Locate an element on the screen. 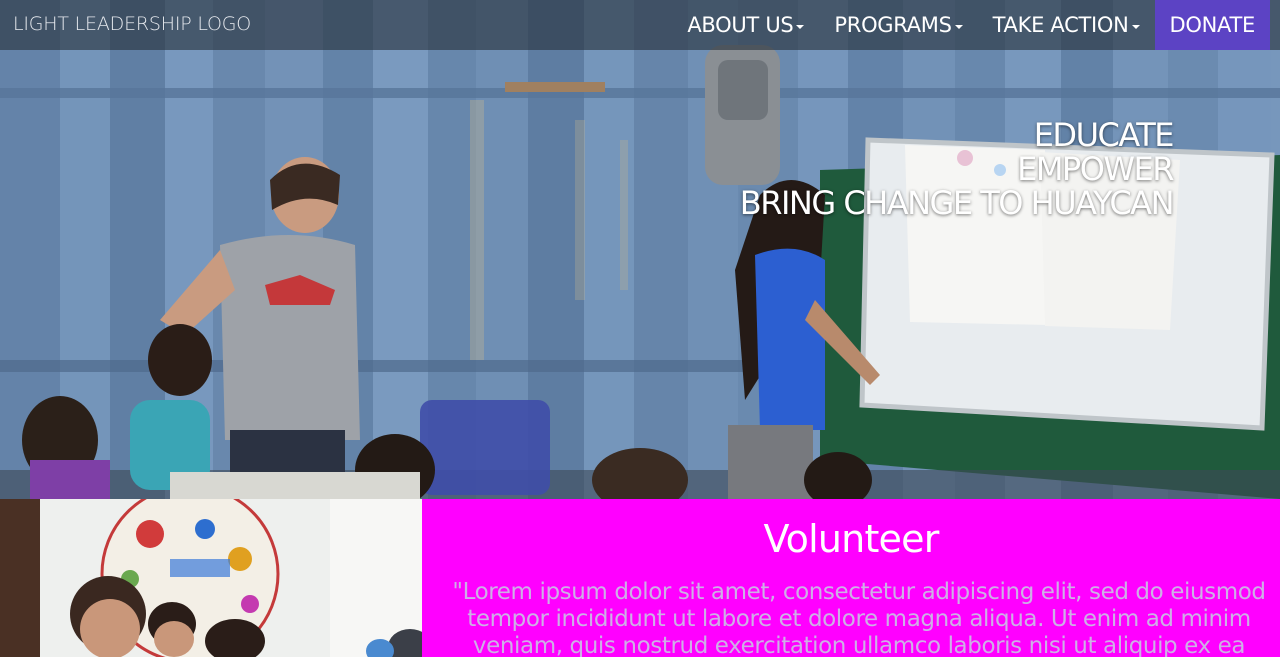 The width and height of the screenshot is (1280, 657). donate-button: DONATE is located at coordinates (1212, 25).